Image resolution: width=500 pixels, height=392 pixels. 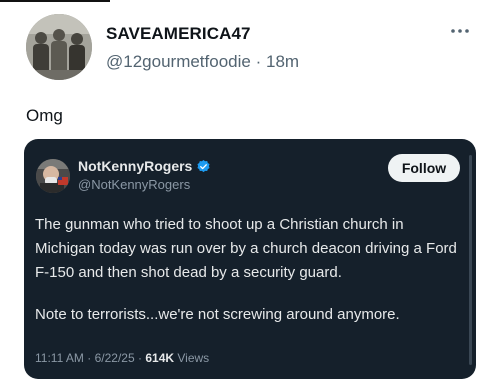 I want to click on quoted-post-date: 6/22/25, so click(x=115, y=358).